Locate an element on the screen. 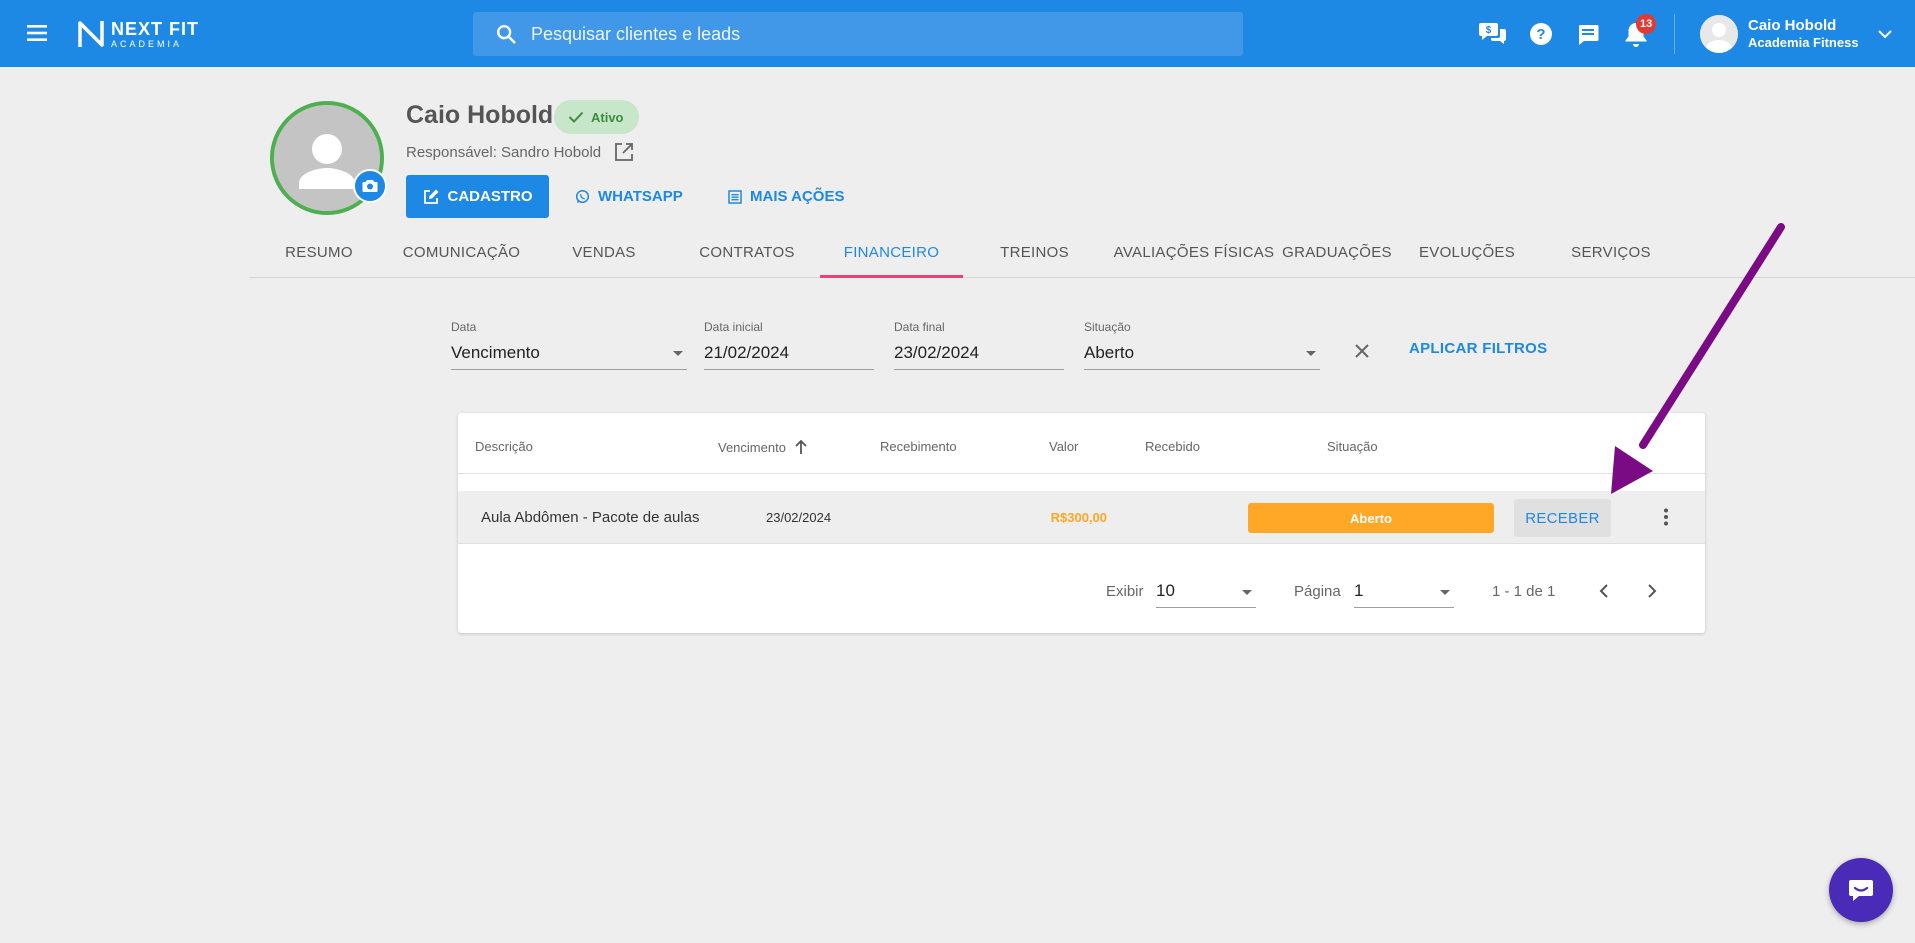 The width and height of the screenshot is (1915, 943). cadastro-button-label: CADASTRO is located at coordinates (490, 196).